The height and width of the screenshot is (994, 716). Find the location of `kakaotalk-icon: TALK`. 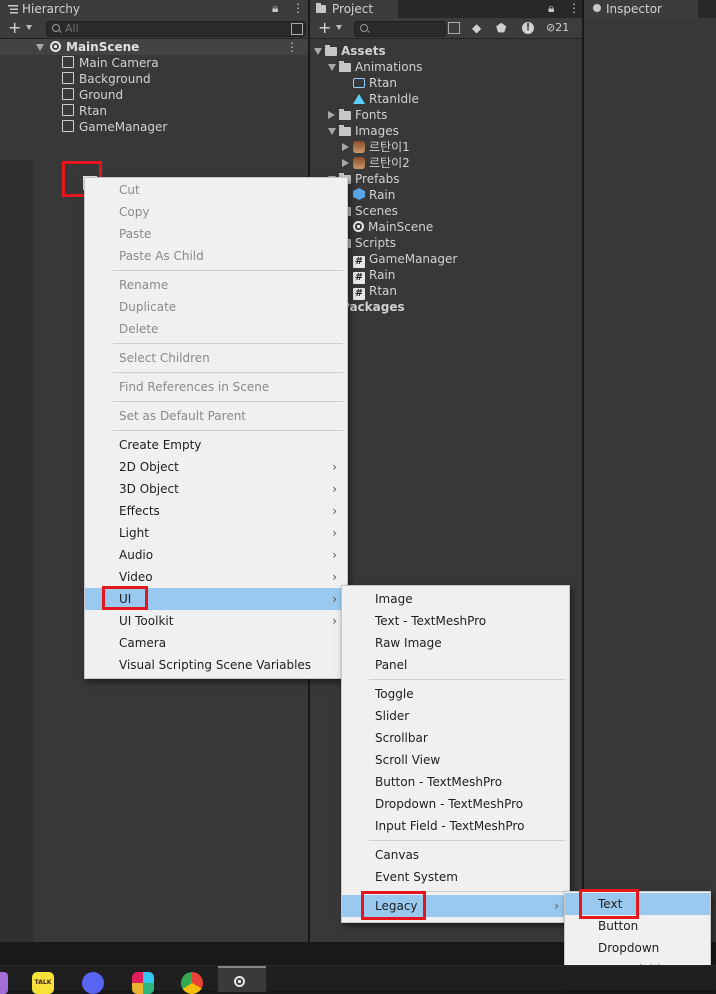

kakaotalk-icon: TALK is located at coordinates (43, 983).